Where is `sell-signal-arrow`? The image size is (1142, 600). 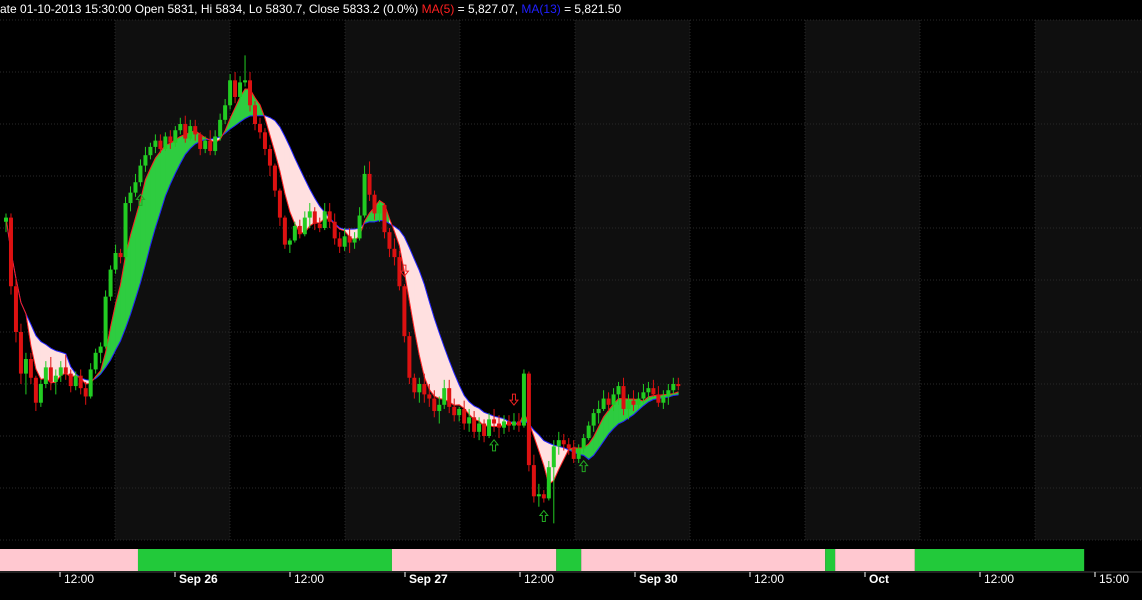
sell-signal-arrow is located at coordinates (514, 399).